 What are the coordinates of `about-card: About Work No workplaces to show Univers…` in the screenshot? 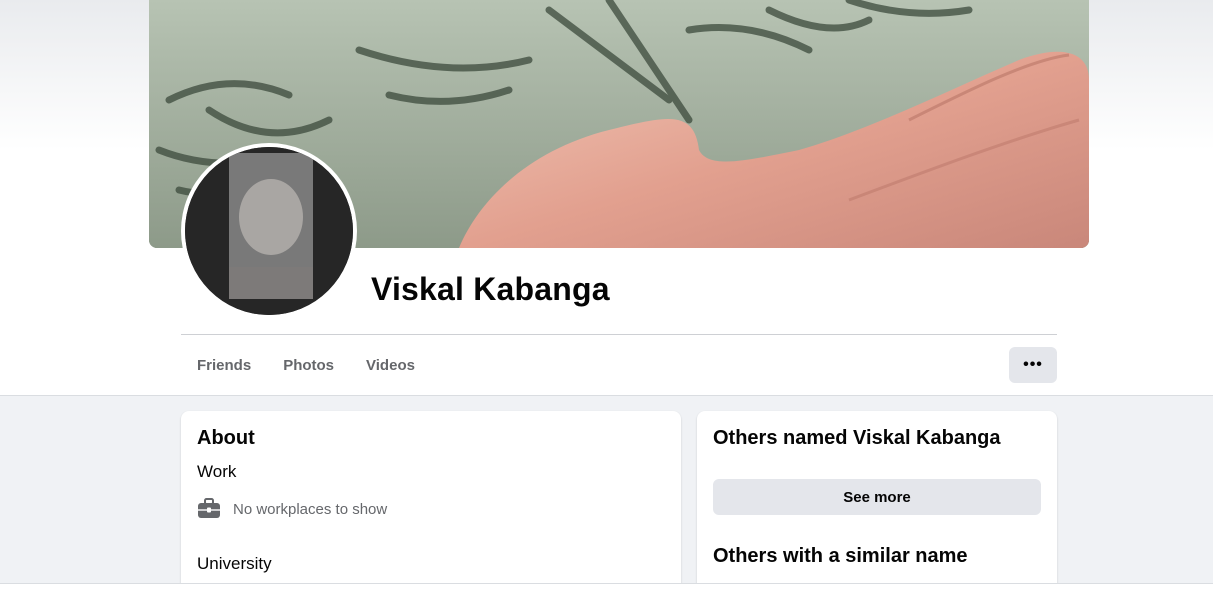 It's located at (431, 502).